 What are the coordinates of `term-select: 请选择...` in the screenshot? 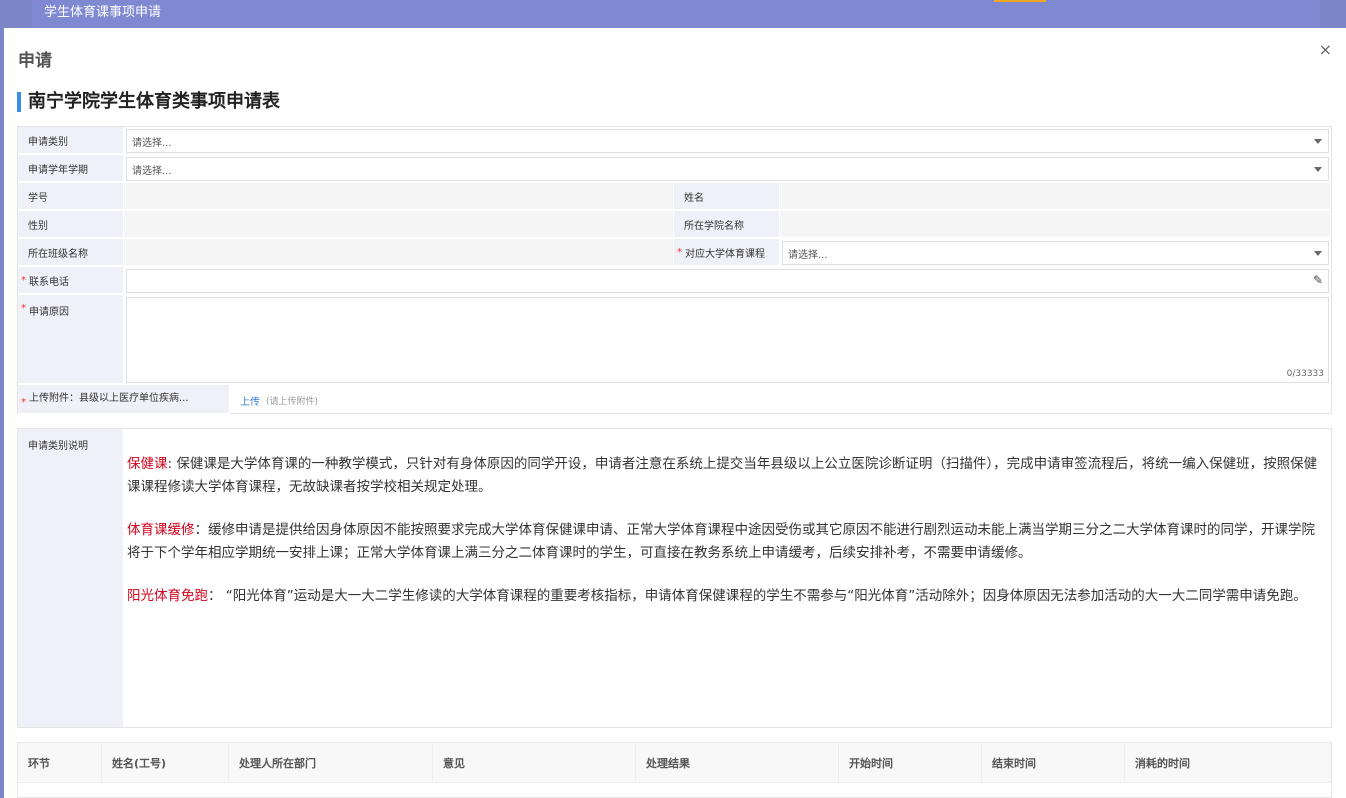 It's located at (727, 169).